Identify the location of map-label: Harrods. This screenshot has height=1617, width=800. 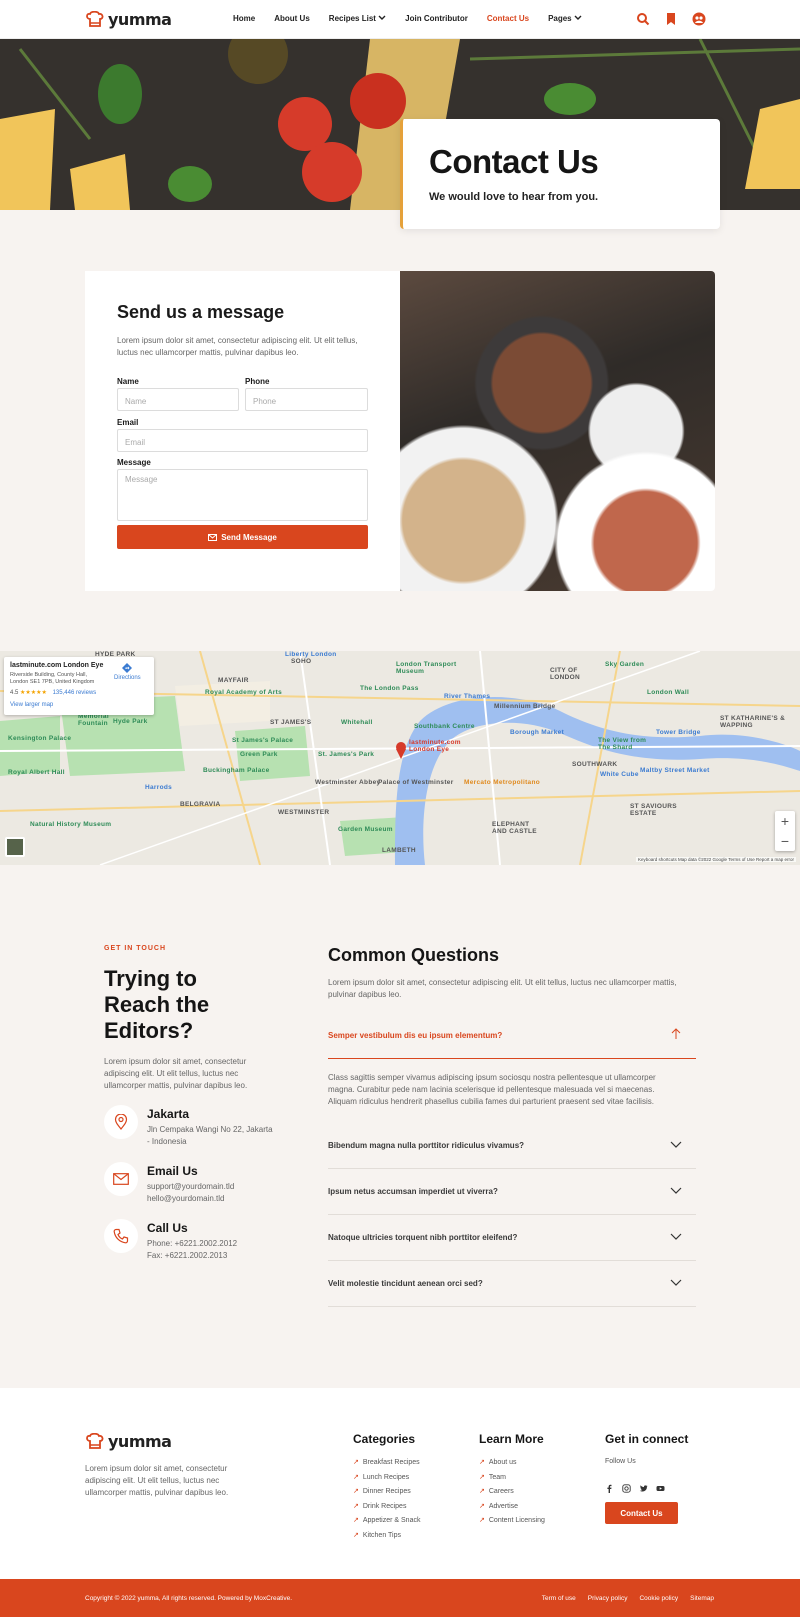
(159, 787).